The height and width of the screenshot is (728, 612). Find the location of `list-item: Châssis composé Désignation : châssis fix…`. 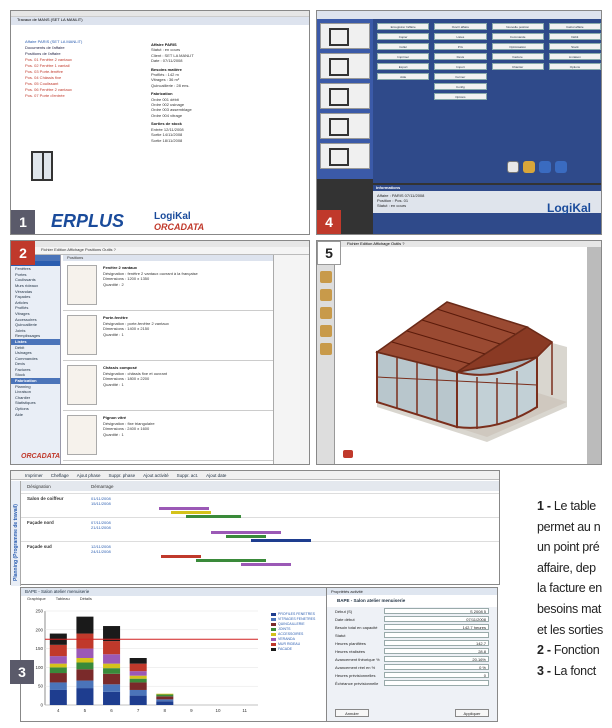

list-item: Châssis composé Désignation : châssis fix… is located at coordinates (168, 386).